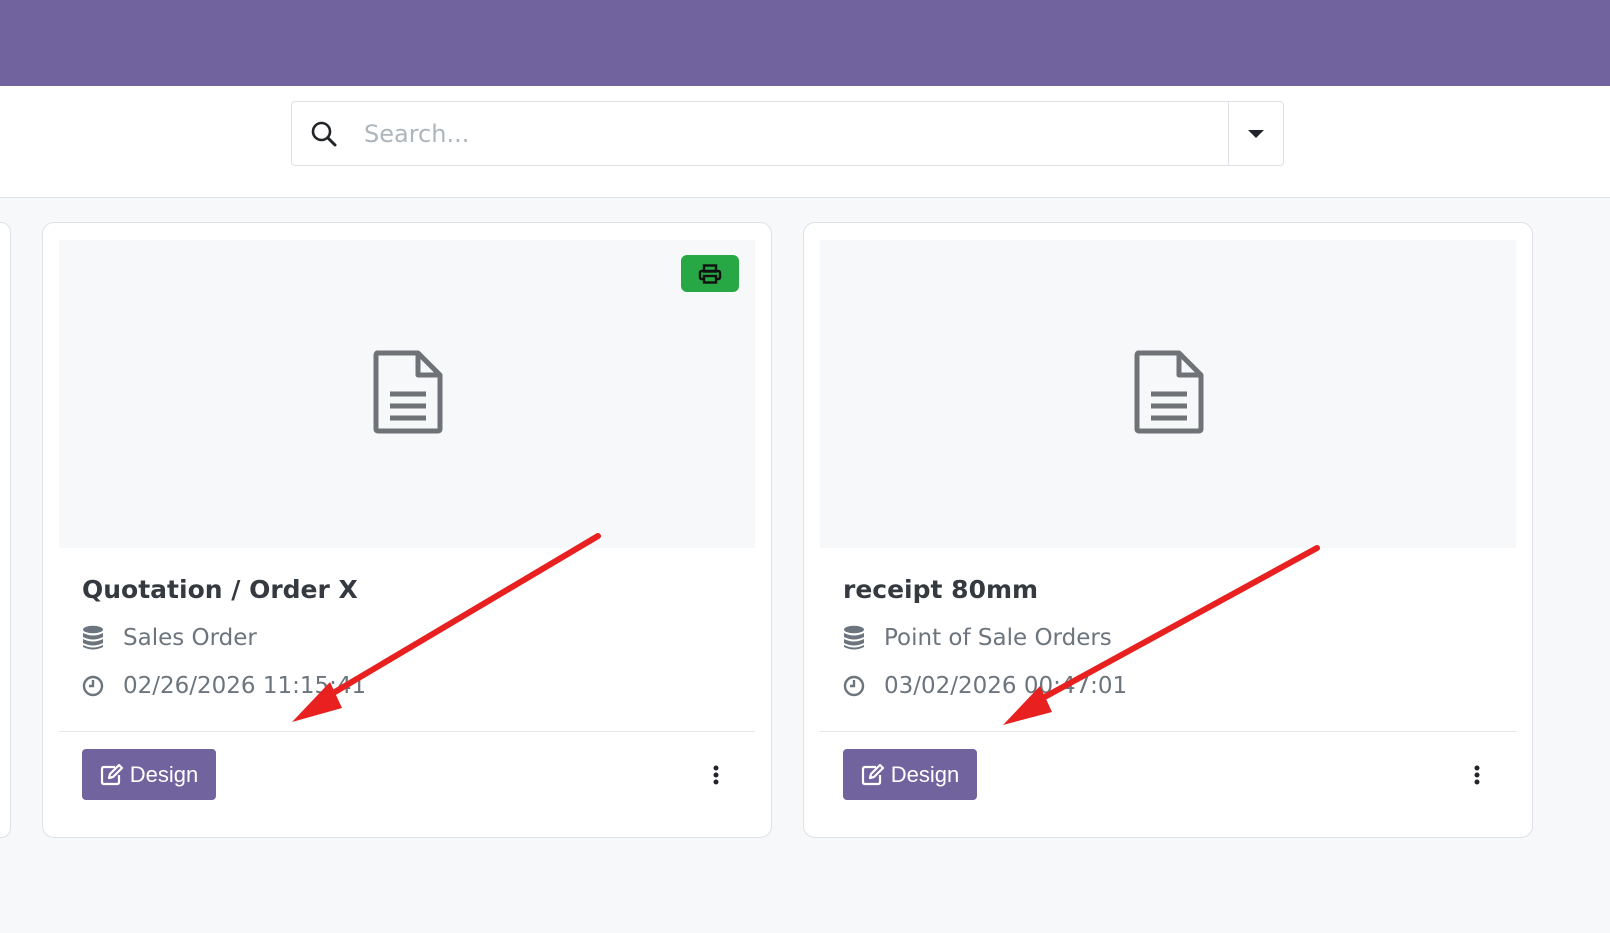 The image size is (1610, 933). I want to click on report-model-row: Sales Order, so click(169, 638).